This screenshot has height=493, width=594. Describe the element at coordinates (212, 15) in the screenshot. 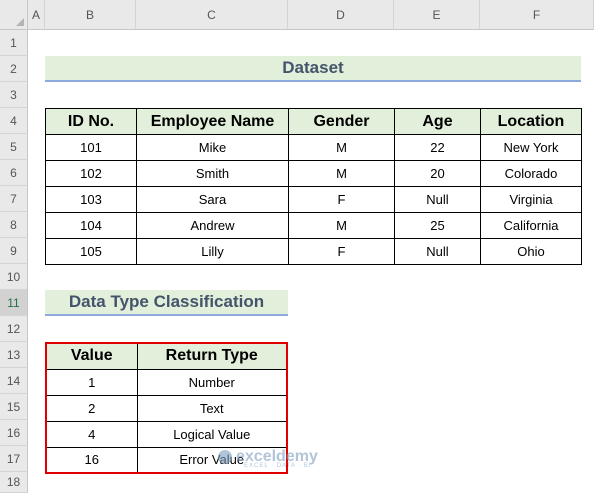

I see `column-header-c: C` at that location.